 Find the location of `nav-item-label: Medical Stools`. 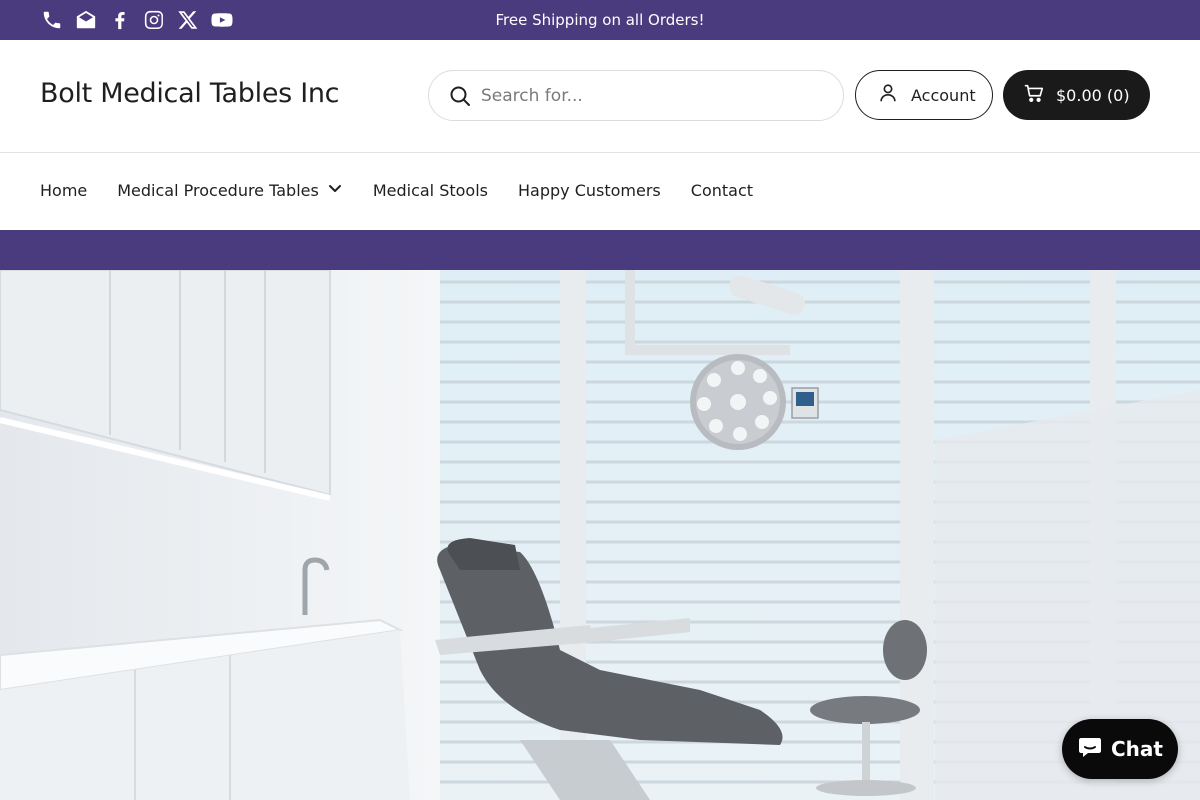

nav-item-label: Medical Stools is located at coordinates (430, 190).